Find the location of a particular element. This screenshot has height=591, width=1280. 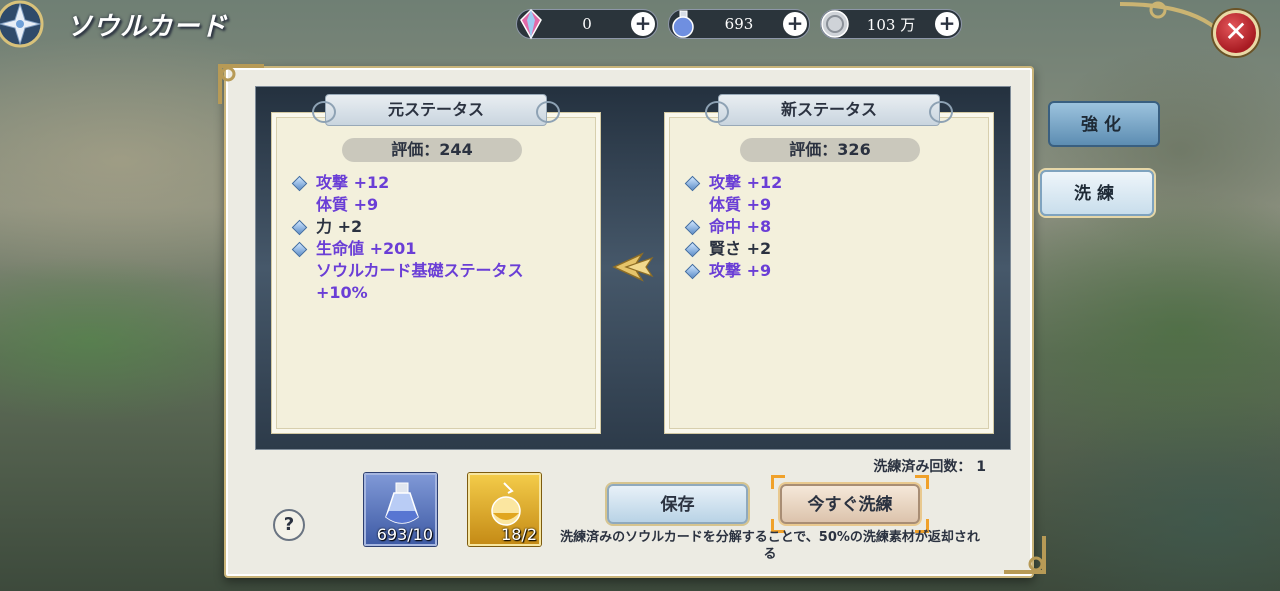

blue-potion-icon is located at coordinates (402, 503).